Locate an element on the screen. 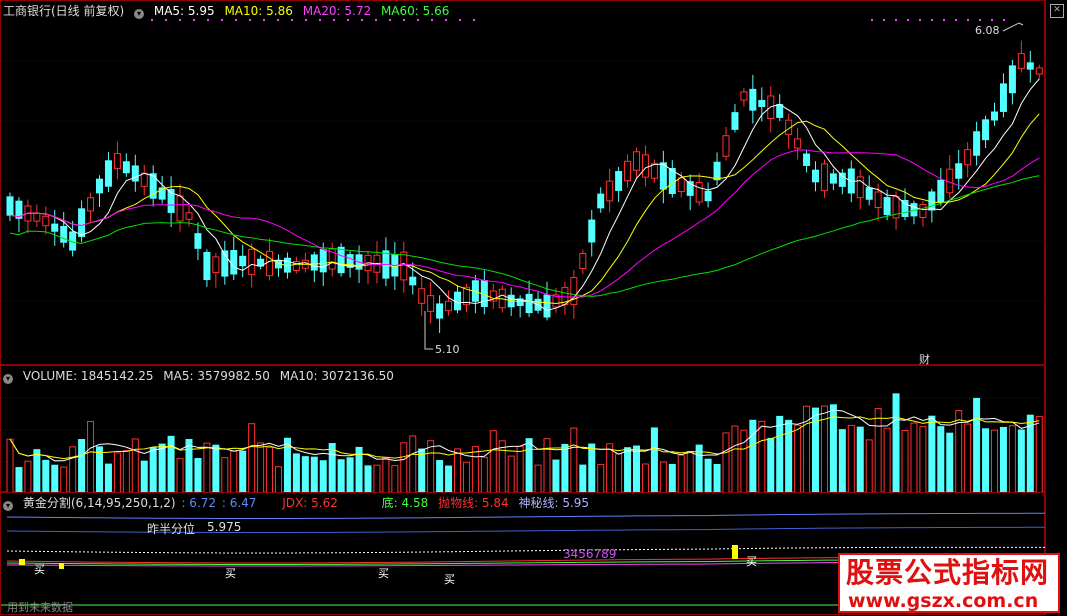 The image size is (1067, 616). close-icon: ✕ is located at coordinates (1057, 11).